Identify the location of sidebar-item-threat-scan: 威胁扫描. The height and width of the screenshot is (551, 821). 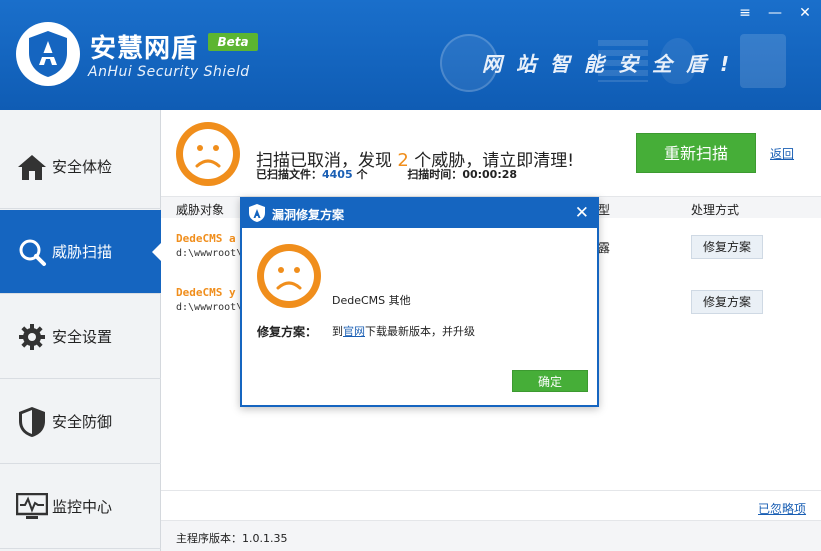
(81, 252).